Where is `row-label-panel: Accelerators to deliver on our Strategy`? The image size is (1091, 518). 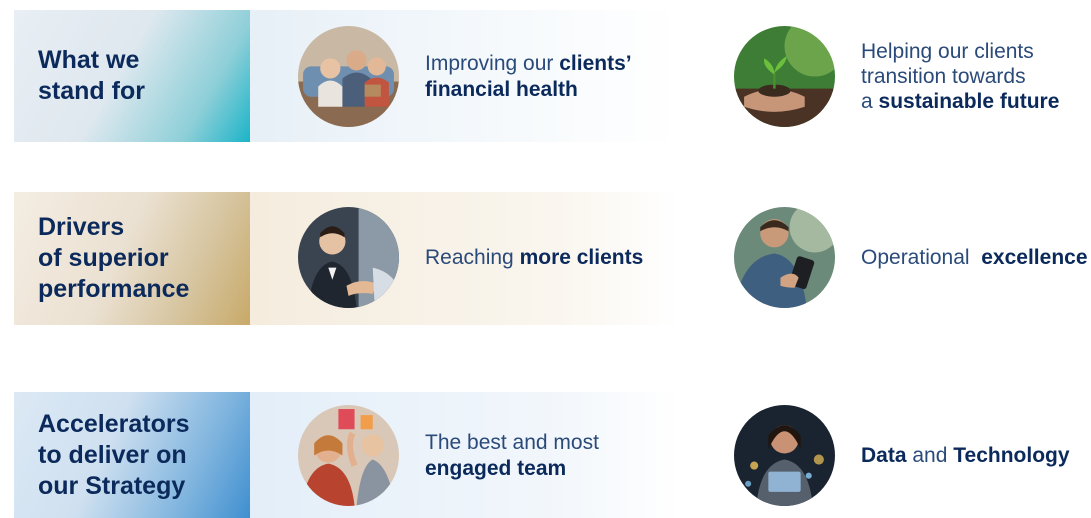
row-label-panel: Accelerators to deliver on our Strategy is located at coordinates (132, 455).